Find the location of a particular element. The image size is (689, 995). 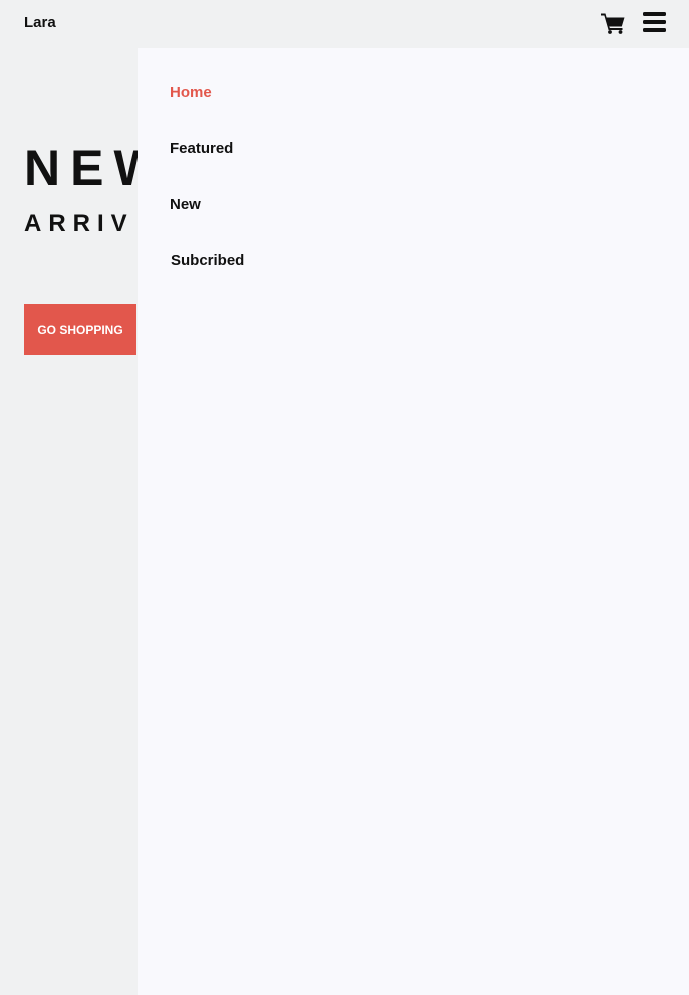

shopping-cart-icon is located at coordinates (613, 23).